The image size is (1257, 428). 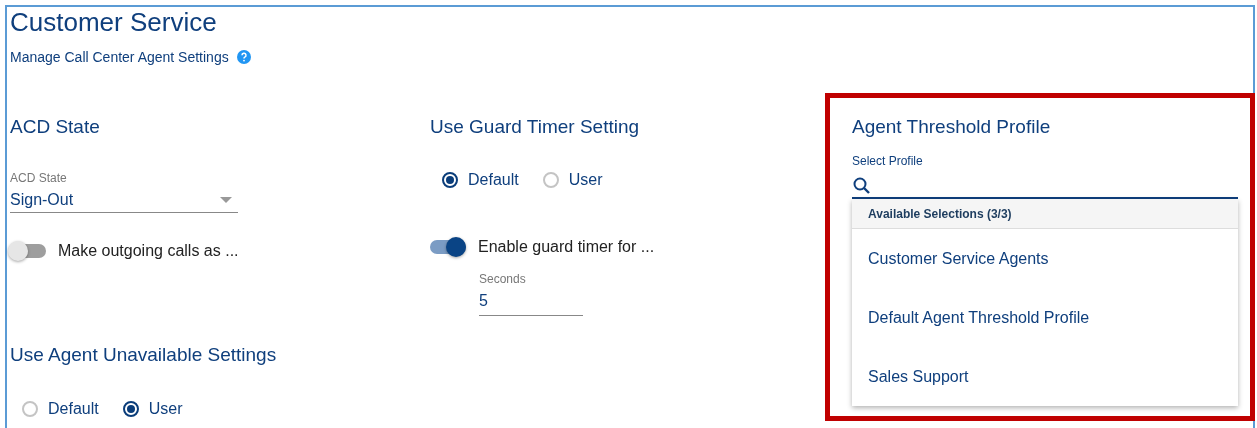 I want to click on search-icon, so click(x=862, y=186).